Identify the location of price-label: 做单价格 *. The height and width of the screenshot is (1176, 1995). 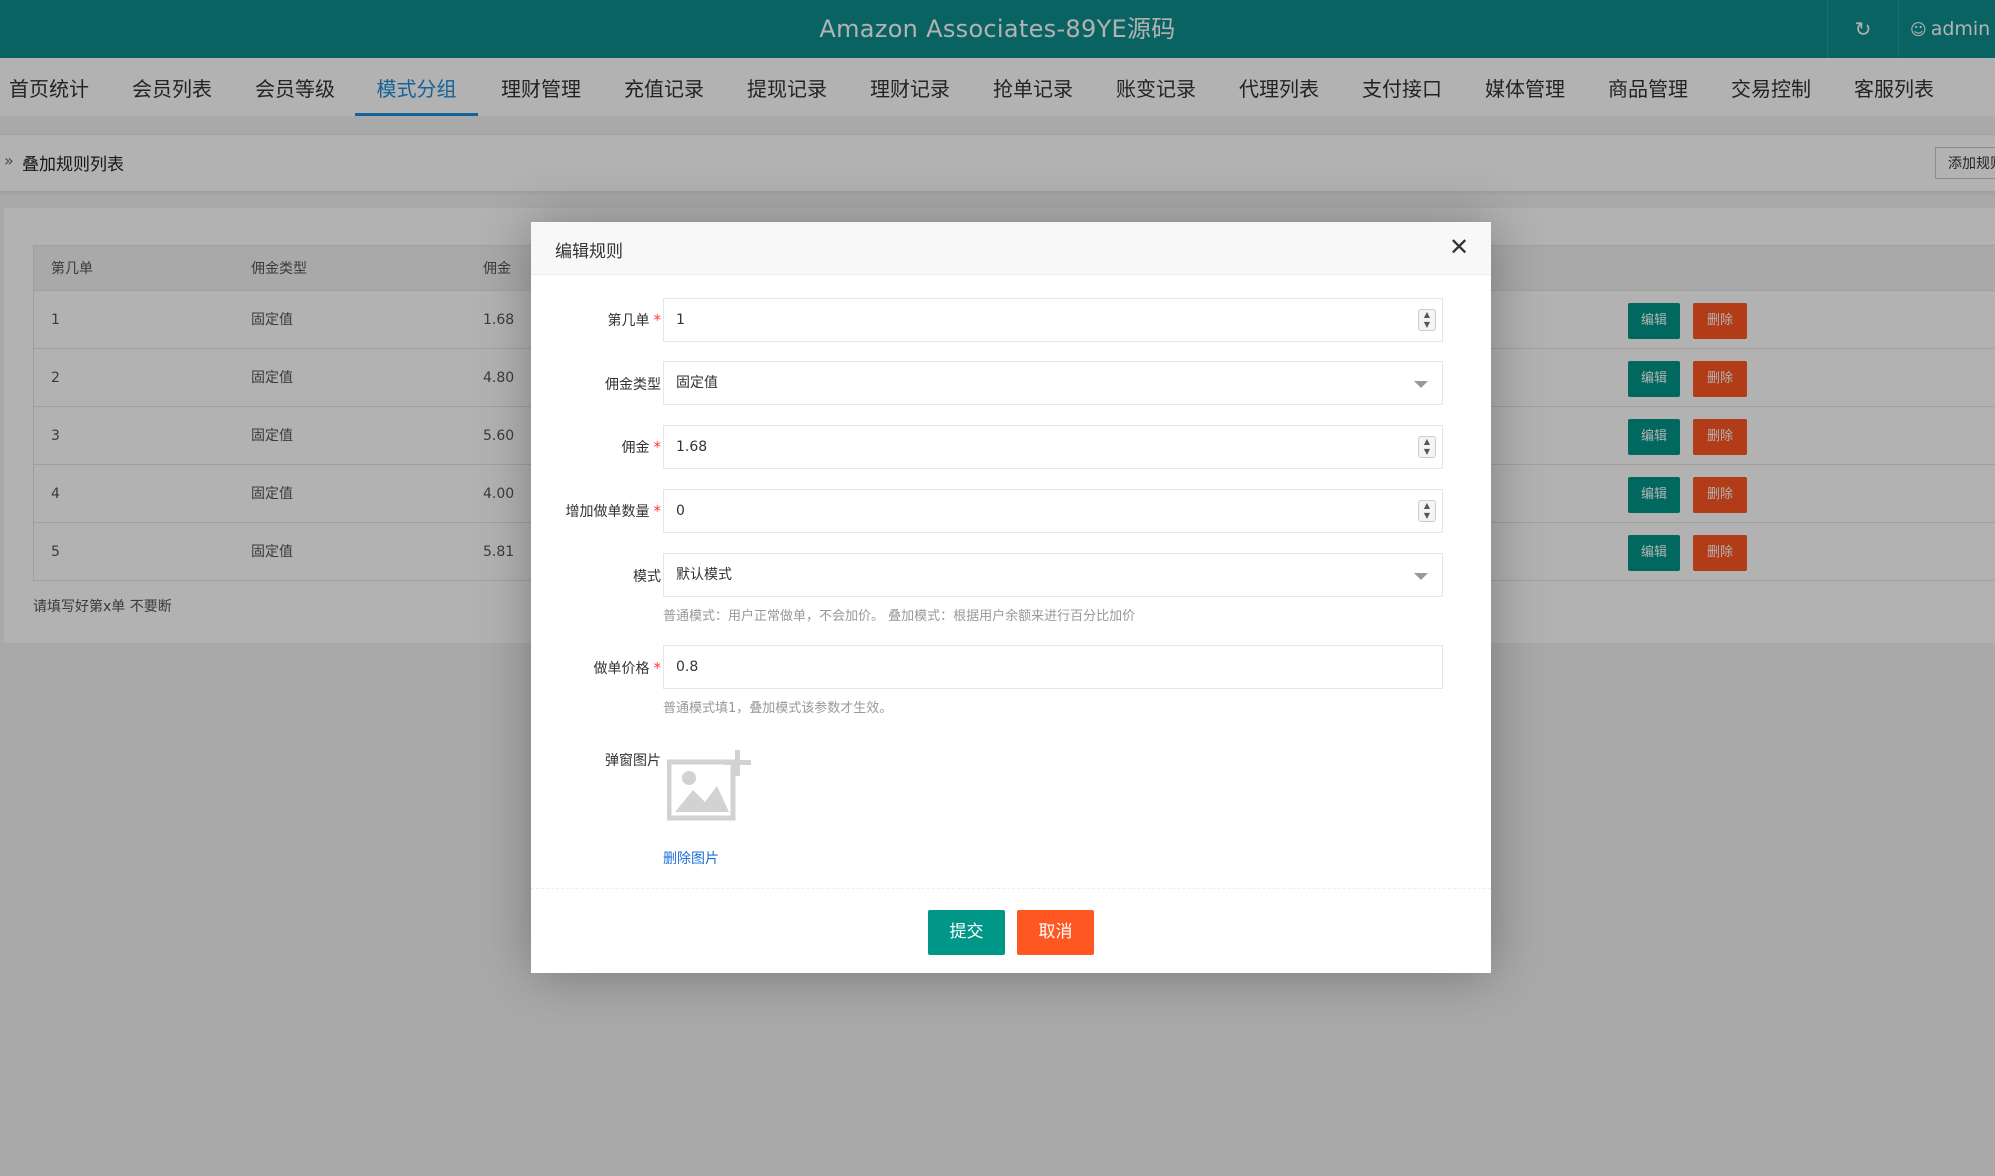
(627, 668).